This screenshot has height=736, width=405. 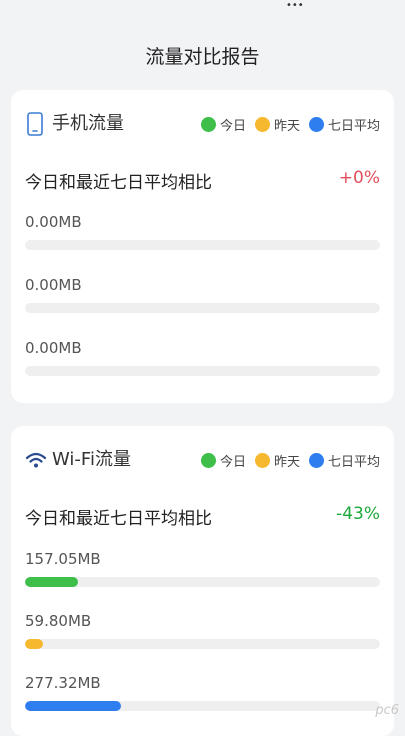 What do you see at coordinates (35, 460) in the screenshot?
I see `wifi-icon` at bounding box center [35, 460].